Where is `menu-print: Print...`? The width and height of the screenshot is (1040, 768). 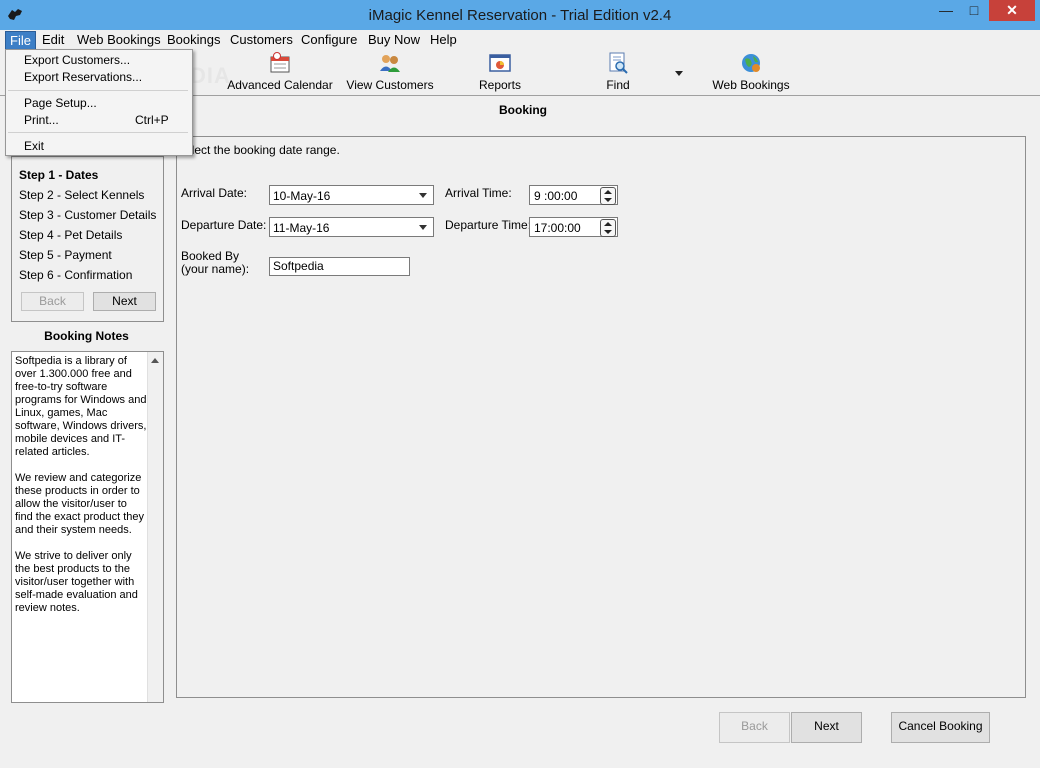
menu-print: Print... is located at coordinates (41, 120).